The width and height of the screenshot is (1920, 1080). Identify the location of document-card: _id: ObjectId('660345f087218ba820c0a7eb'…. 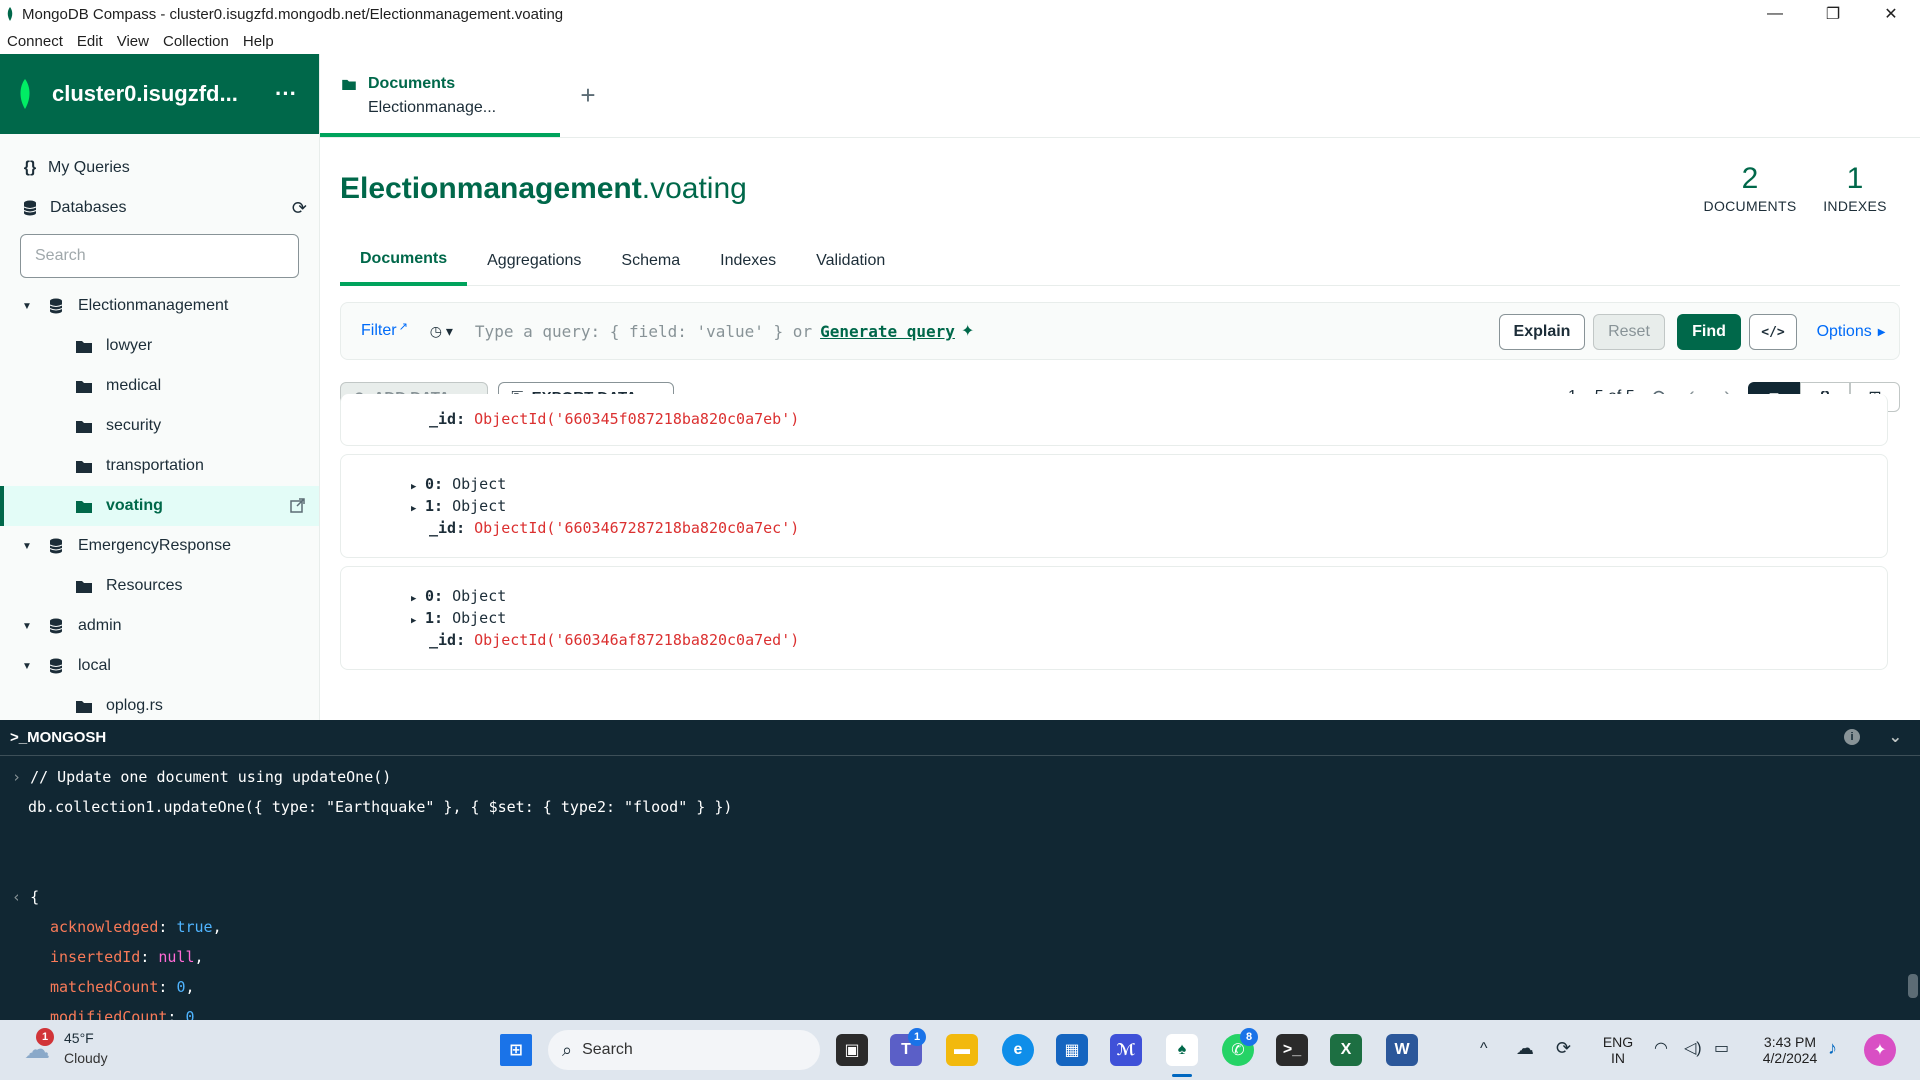
(1114, 420).